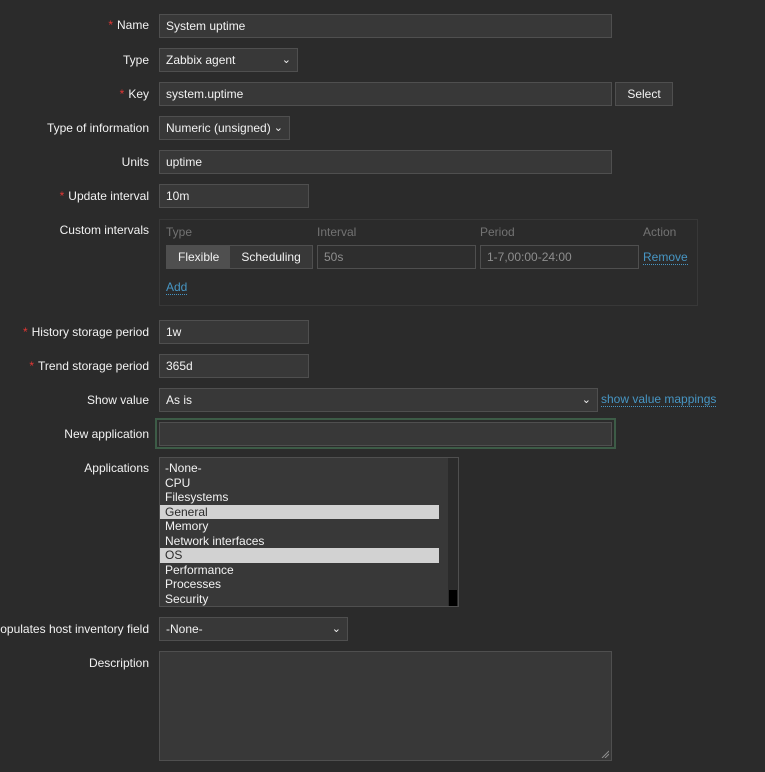 Image resolution: width=765 pixels, height=772 pixels. I want to click on name-input: System uptime, so click(385, 26).